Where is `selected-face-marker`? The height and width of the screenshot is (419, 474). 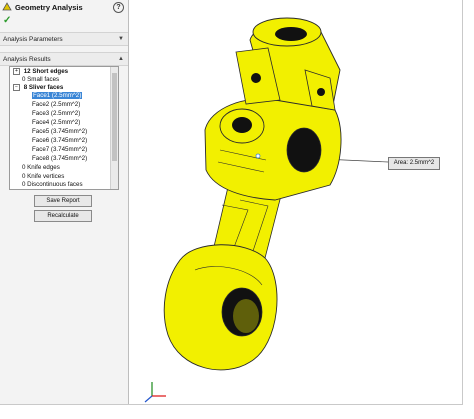
selected-face-marker is located at coordinates (258, 156).